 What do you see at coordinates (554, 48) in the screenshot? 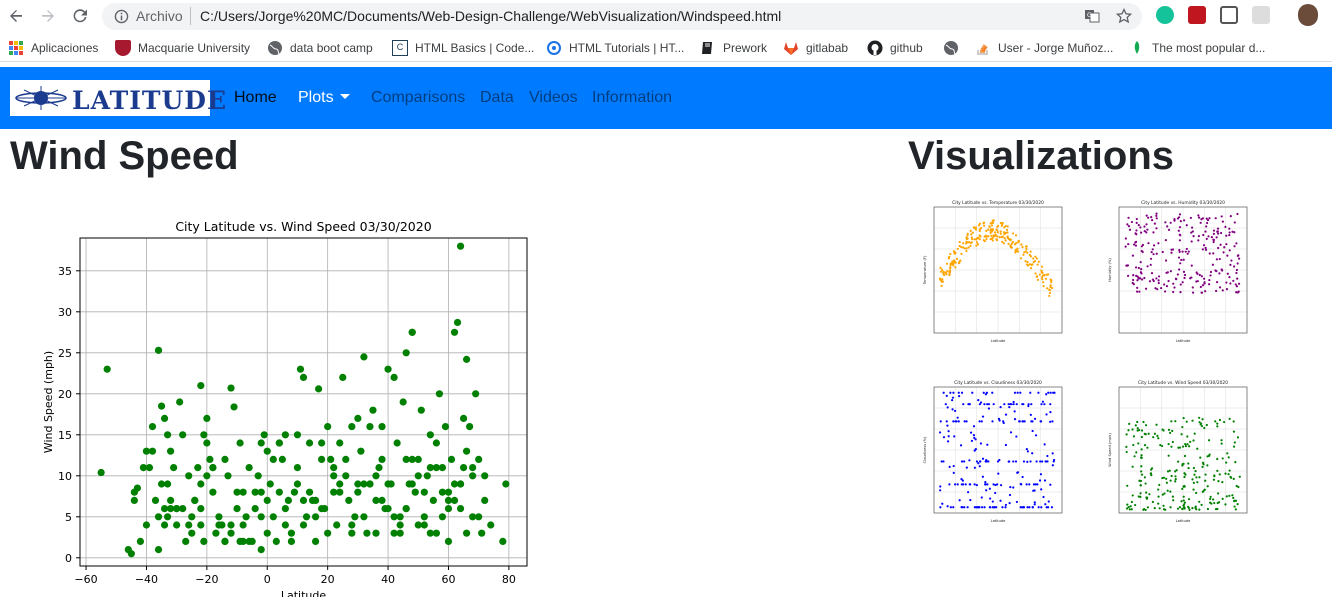
I see `tutorial-icon` at bounding box center [554, 48].